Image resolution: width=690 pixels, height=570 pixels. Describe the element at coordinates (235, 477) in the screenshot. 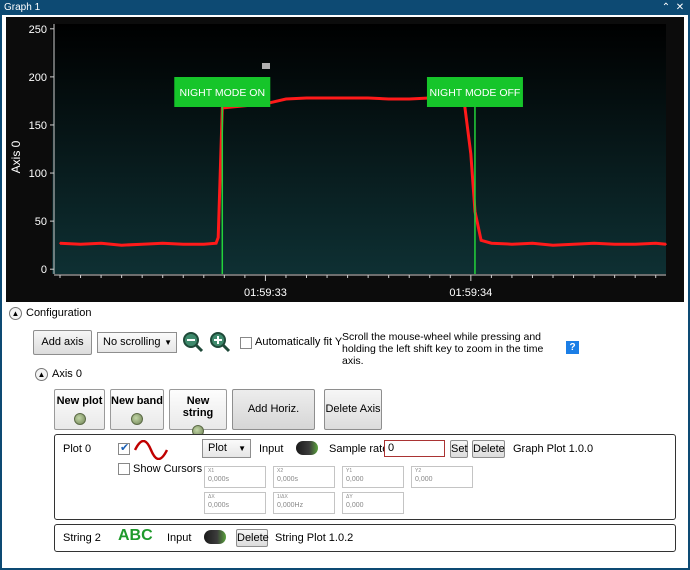

I see `stat-x1: X1 0,000s` at that location.